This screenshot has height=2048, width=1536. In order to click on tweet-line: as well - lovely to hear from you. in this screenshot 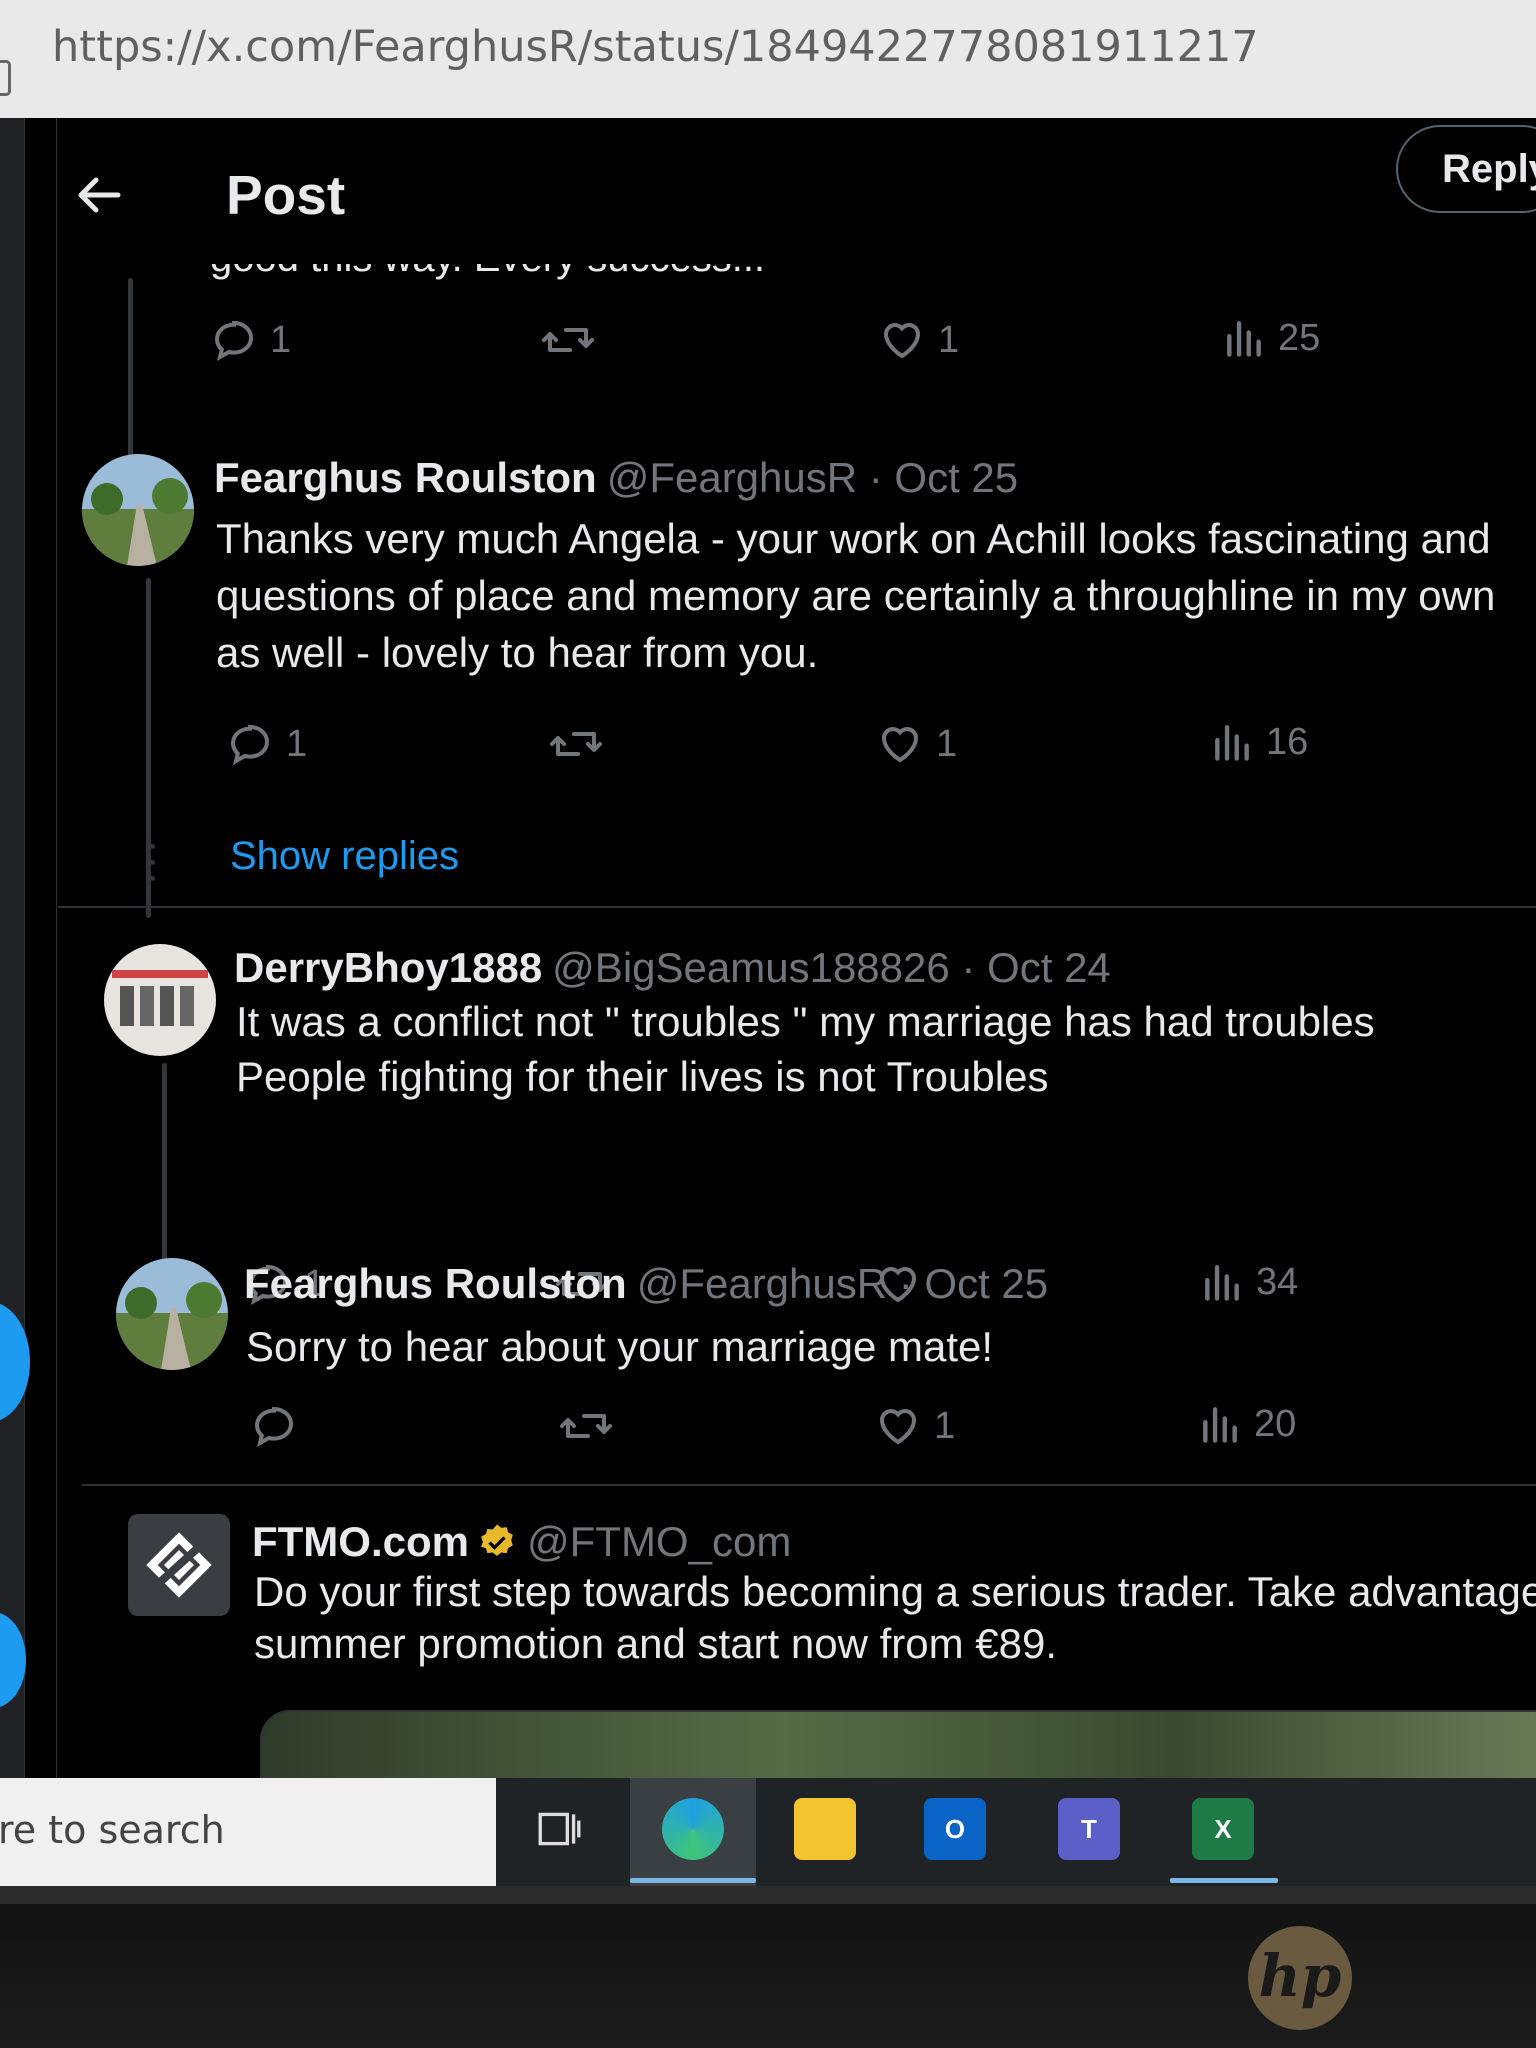, I will do `click(517, 652)`.